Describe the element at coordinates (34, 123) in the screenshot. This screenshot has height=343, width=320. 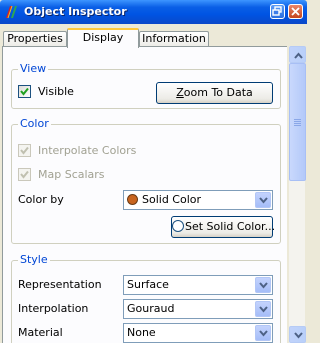
I see `color-group-title: Color` at that location.